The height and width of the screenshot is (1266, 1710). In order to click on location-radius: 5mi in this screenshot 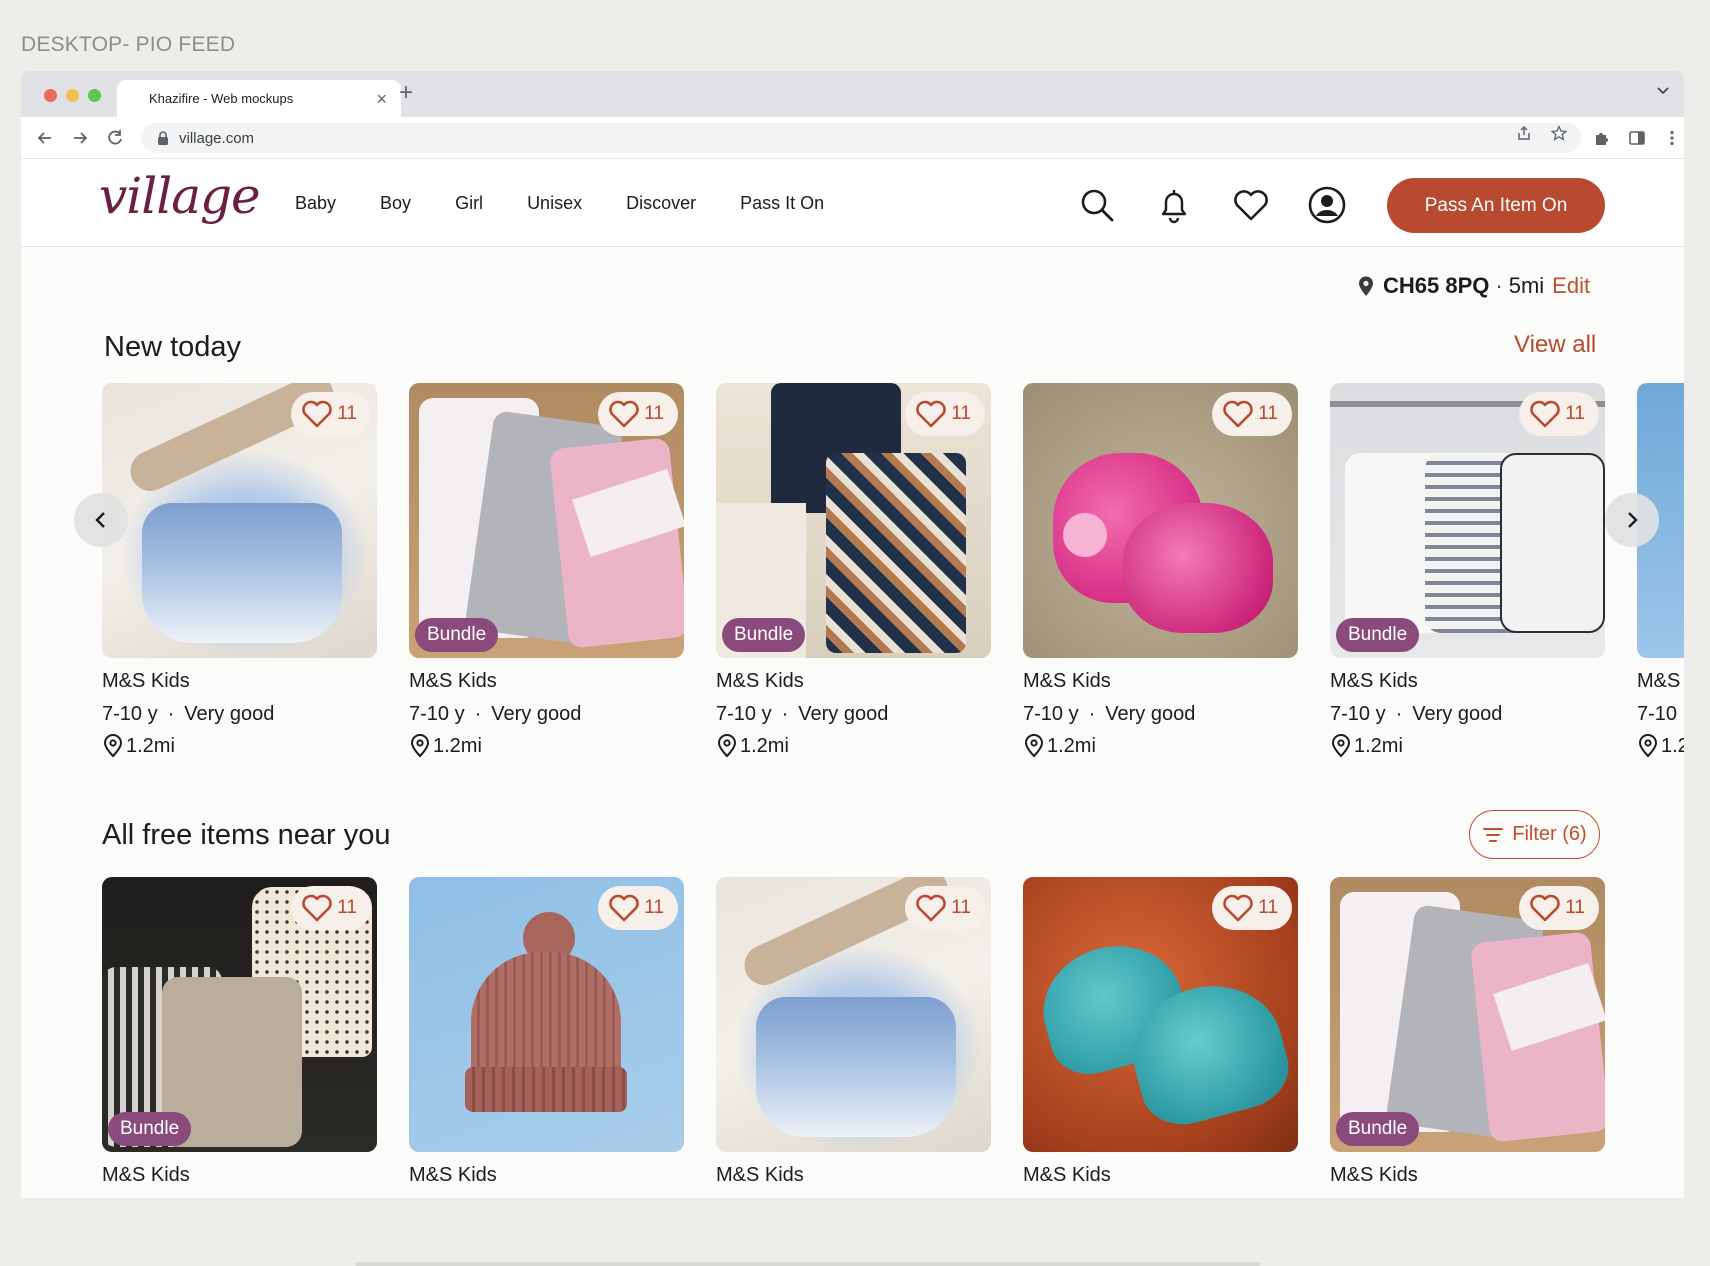, I will do `click(1526, 285)`.